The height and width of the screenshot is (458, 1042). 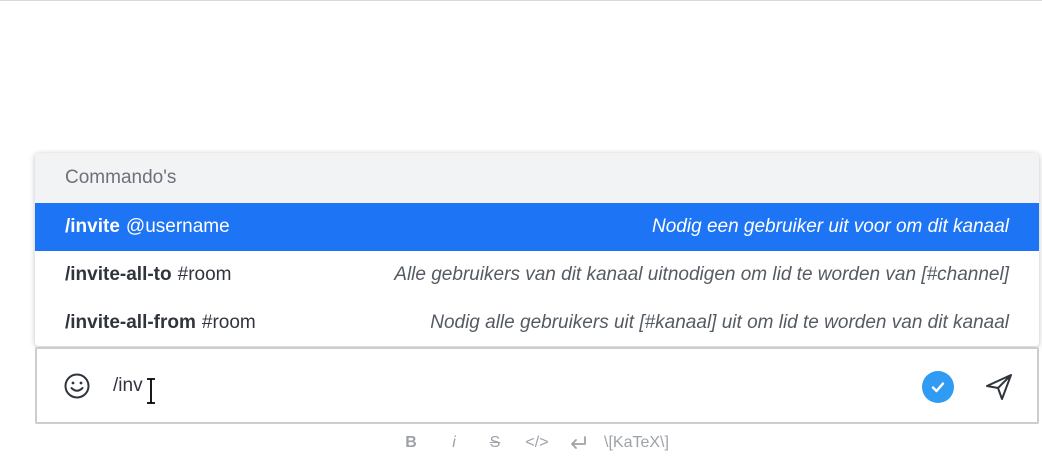 I want to click on katex-button: \[KaTeX\], so click(x=644, y=443).